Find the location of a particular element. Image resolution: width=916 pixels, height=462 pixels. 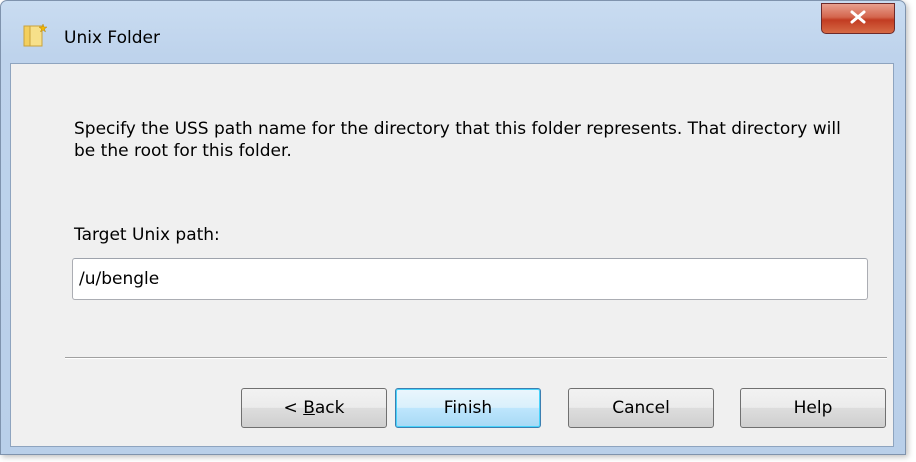

folder-icon is located at coordinates (36, 35).